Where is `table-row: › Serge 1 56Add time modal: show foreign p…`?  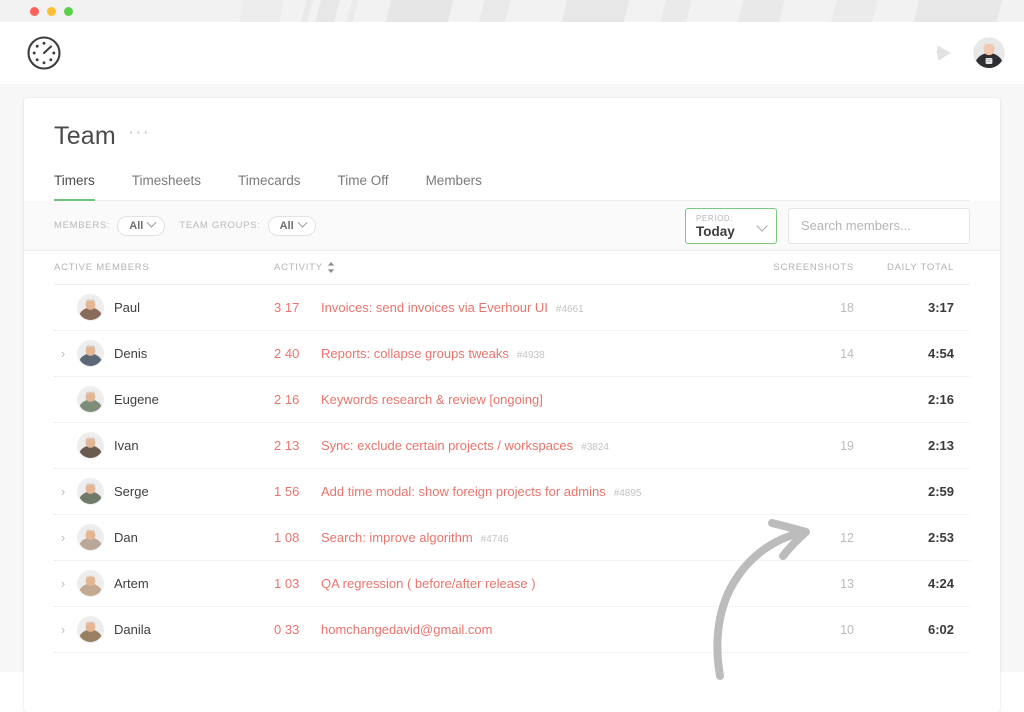 table-row: › Serge 1 56Add time modal: show foreign p… is located at coordinates (512, 492).